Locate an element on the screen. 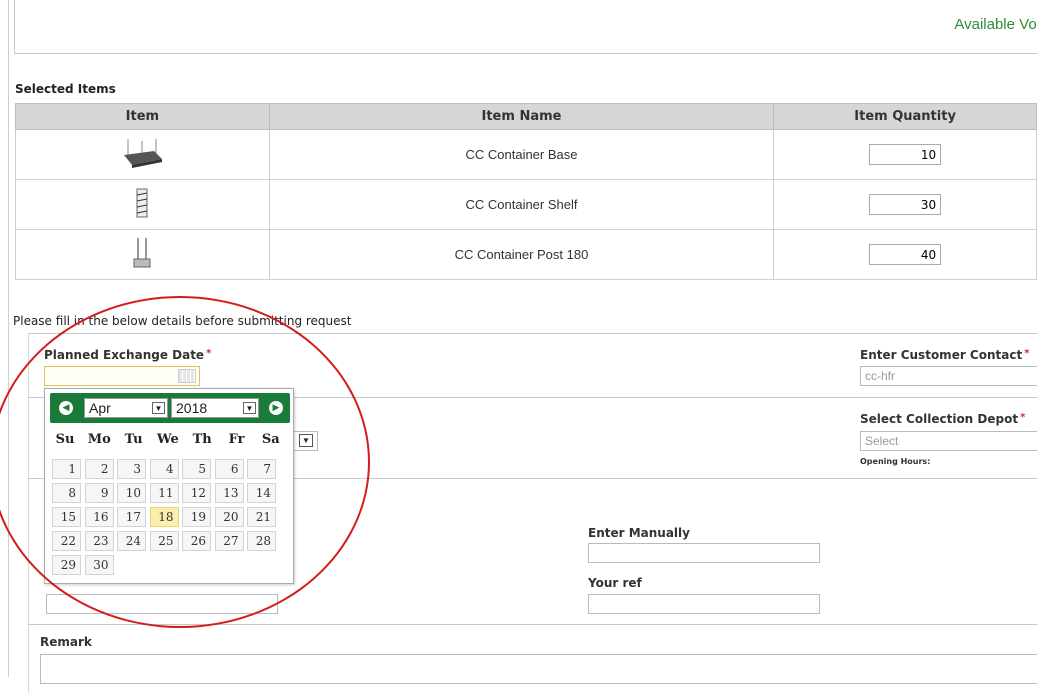  form-divider is located at coordinates (532, 624).